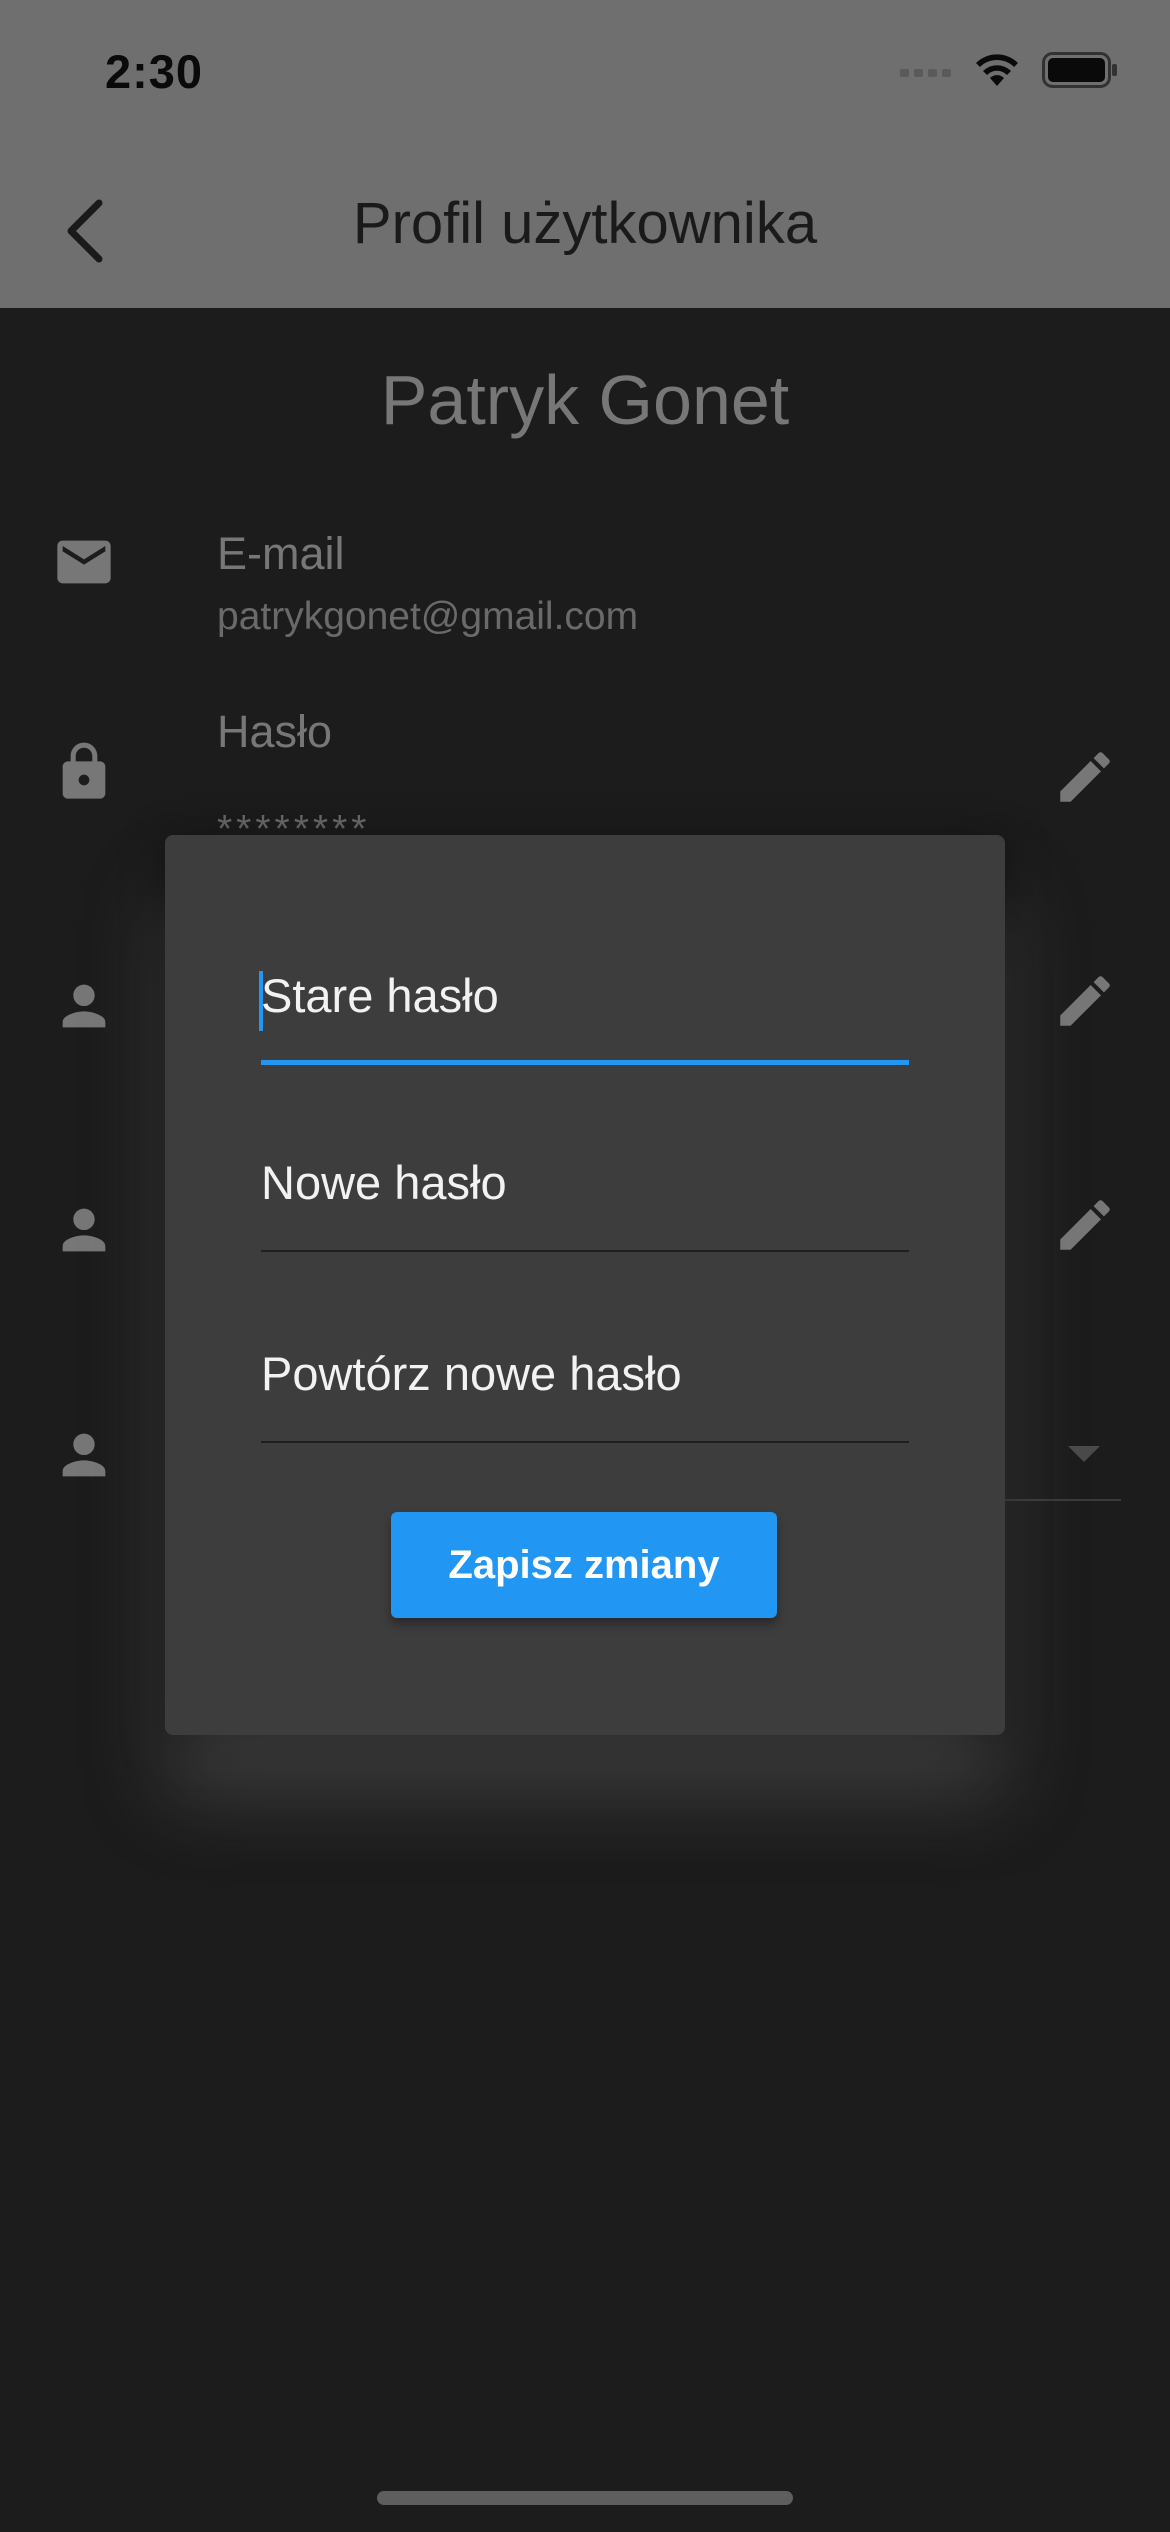 Image resolution: width=1170 pixels, height=2532 pixels. I want to click on wifi-icon, so click(997, 70).